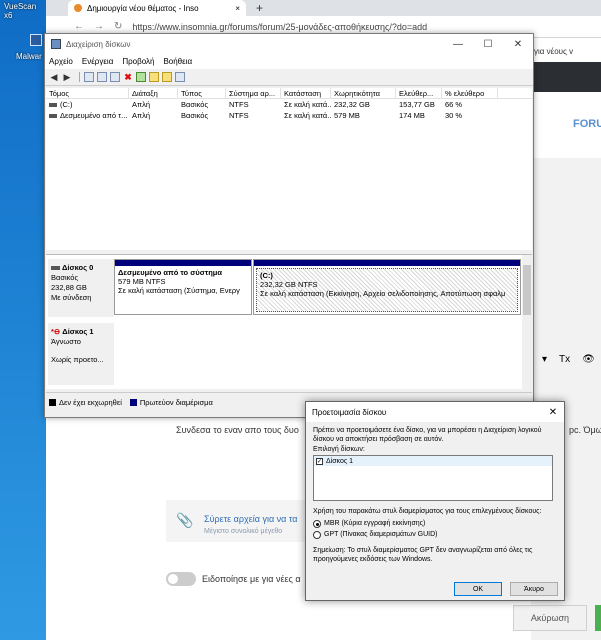  Describe the element at coordinates (544, 359) in the screenshot. I see `dropdown-icon: ▾` at that location.